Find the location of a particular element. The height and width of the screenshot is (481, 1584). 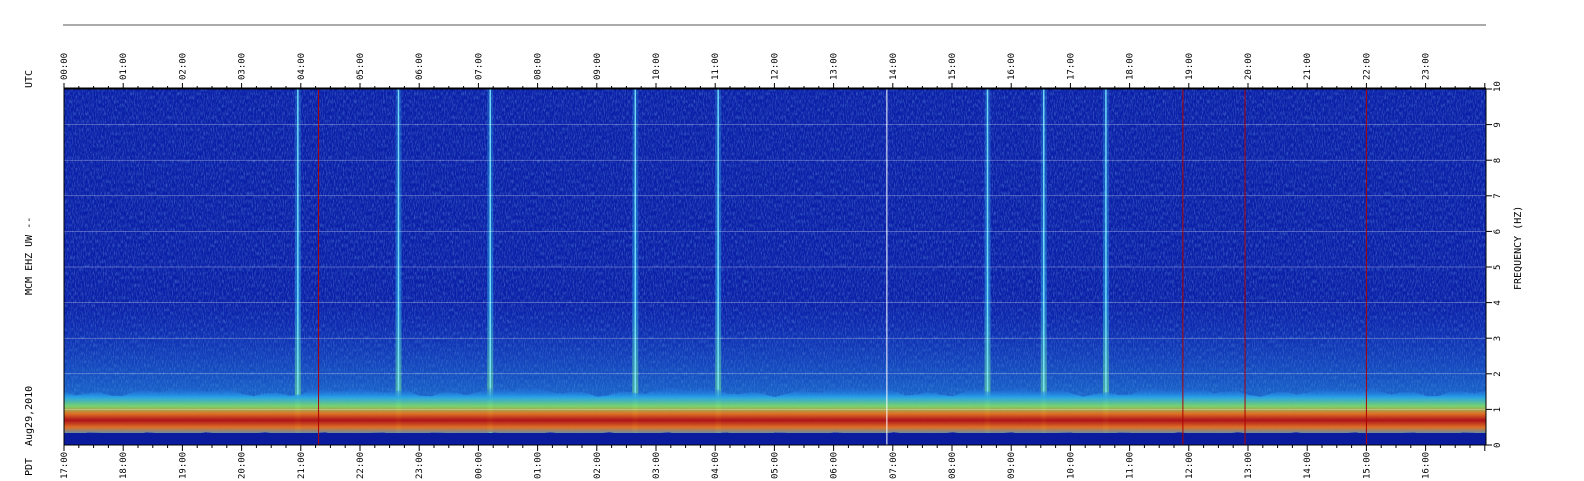

pdt-tick-label: 19:00 is located at coordinates (183, 465).